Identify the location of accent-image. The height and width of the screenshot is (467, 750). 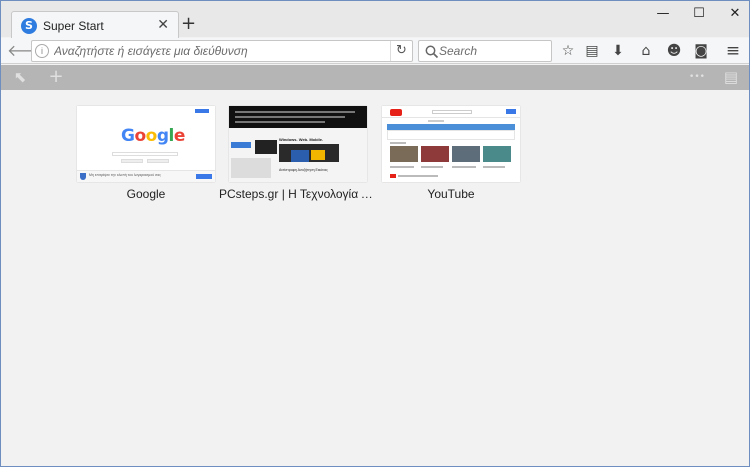
(318, 155).